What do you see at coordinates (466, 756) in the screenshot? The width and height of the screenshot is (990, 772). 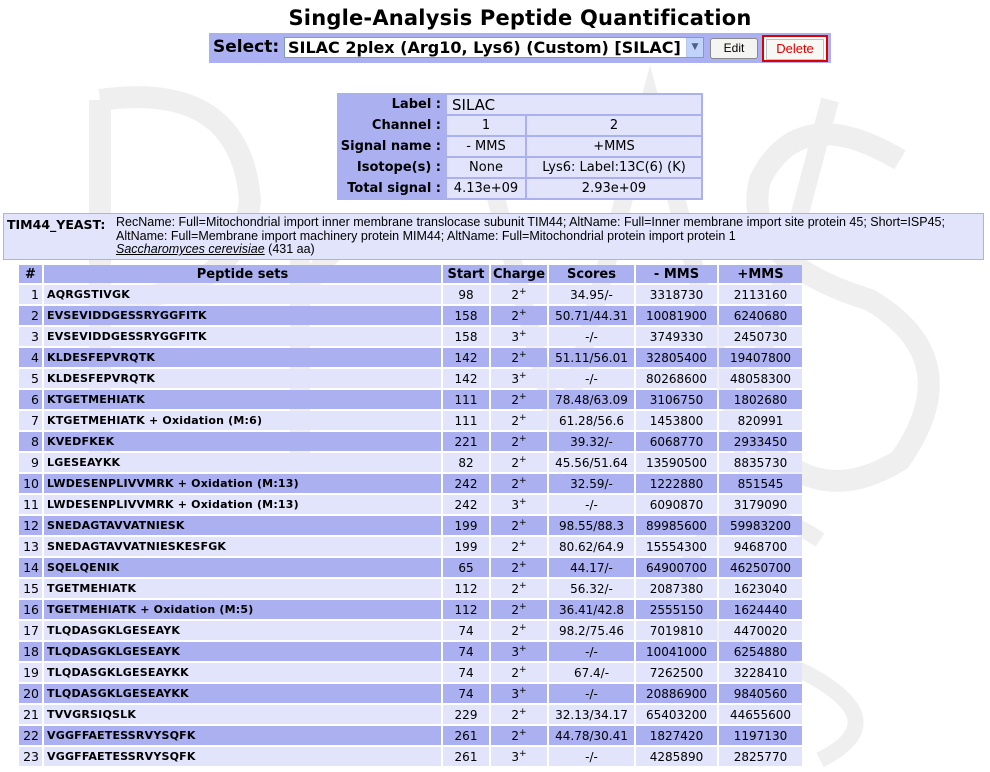 I see `start-position: 261` at bounding box center [466, 756].